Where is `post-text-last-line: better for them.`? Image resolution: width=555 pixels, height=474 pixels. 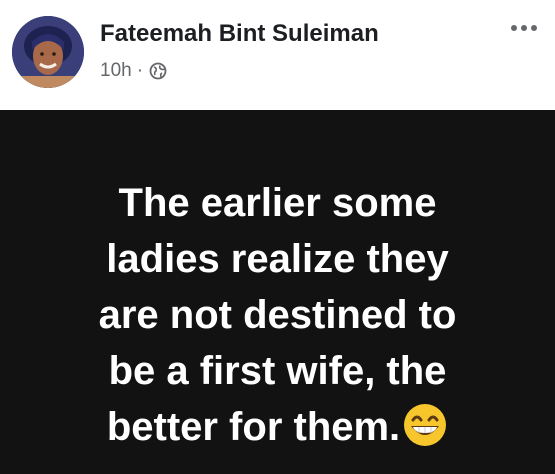 post-text-last-line: better for them. is located at coordinates (277, 427).